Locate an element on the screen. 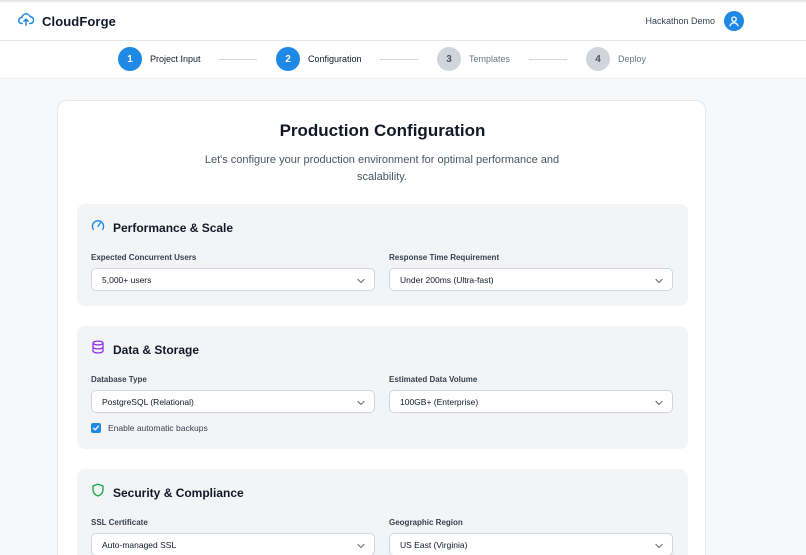 This screenshot has width=806, height=555. database-type-select: PostgreSQL (Relational) is located at coordinates (233, 401).